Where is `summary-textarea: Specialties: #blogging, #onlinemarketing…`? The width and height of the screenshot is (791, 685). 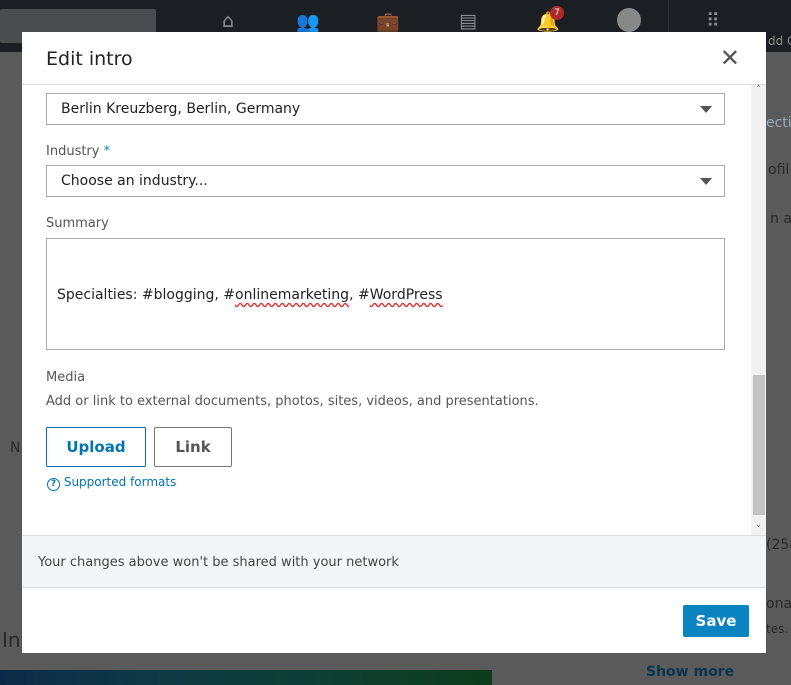
summary-textarea: Specialties: #blogging, #onlinemarketing… is located at coordinates (385, 294).